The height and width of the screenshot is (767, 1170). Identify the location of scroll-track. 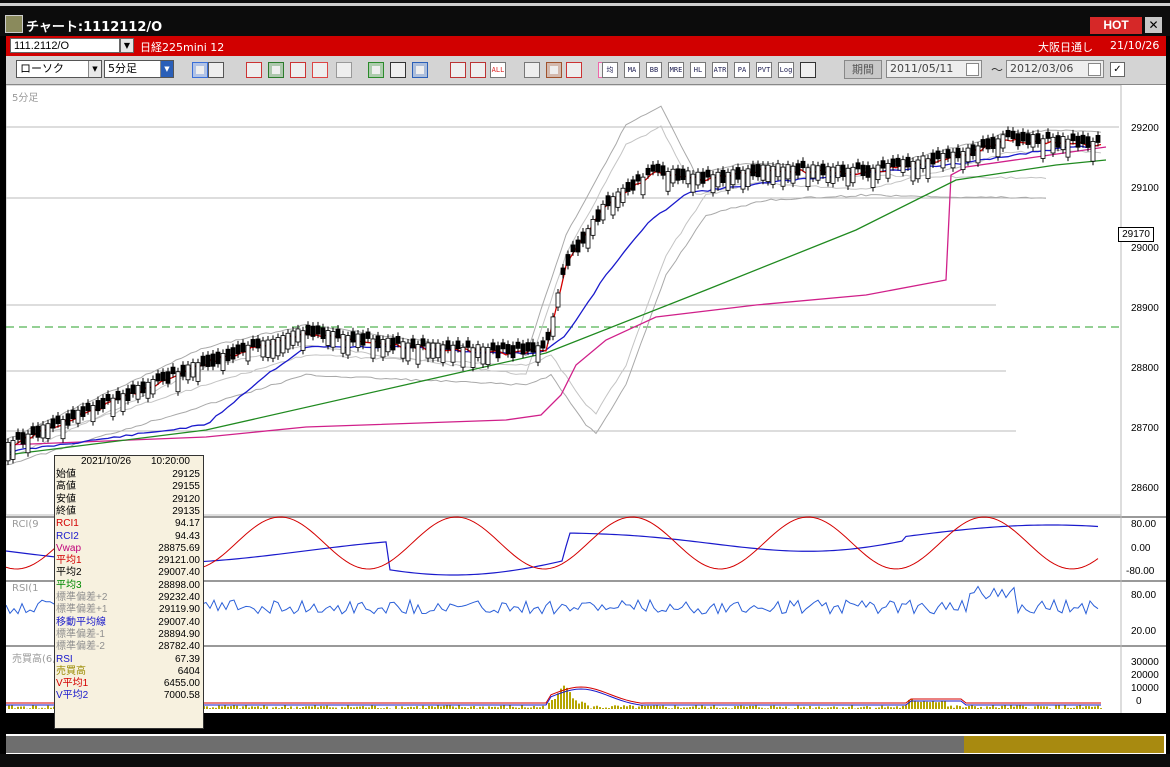
(485, 744).